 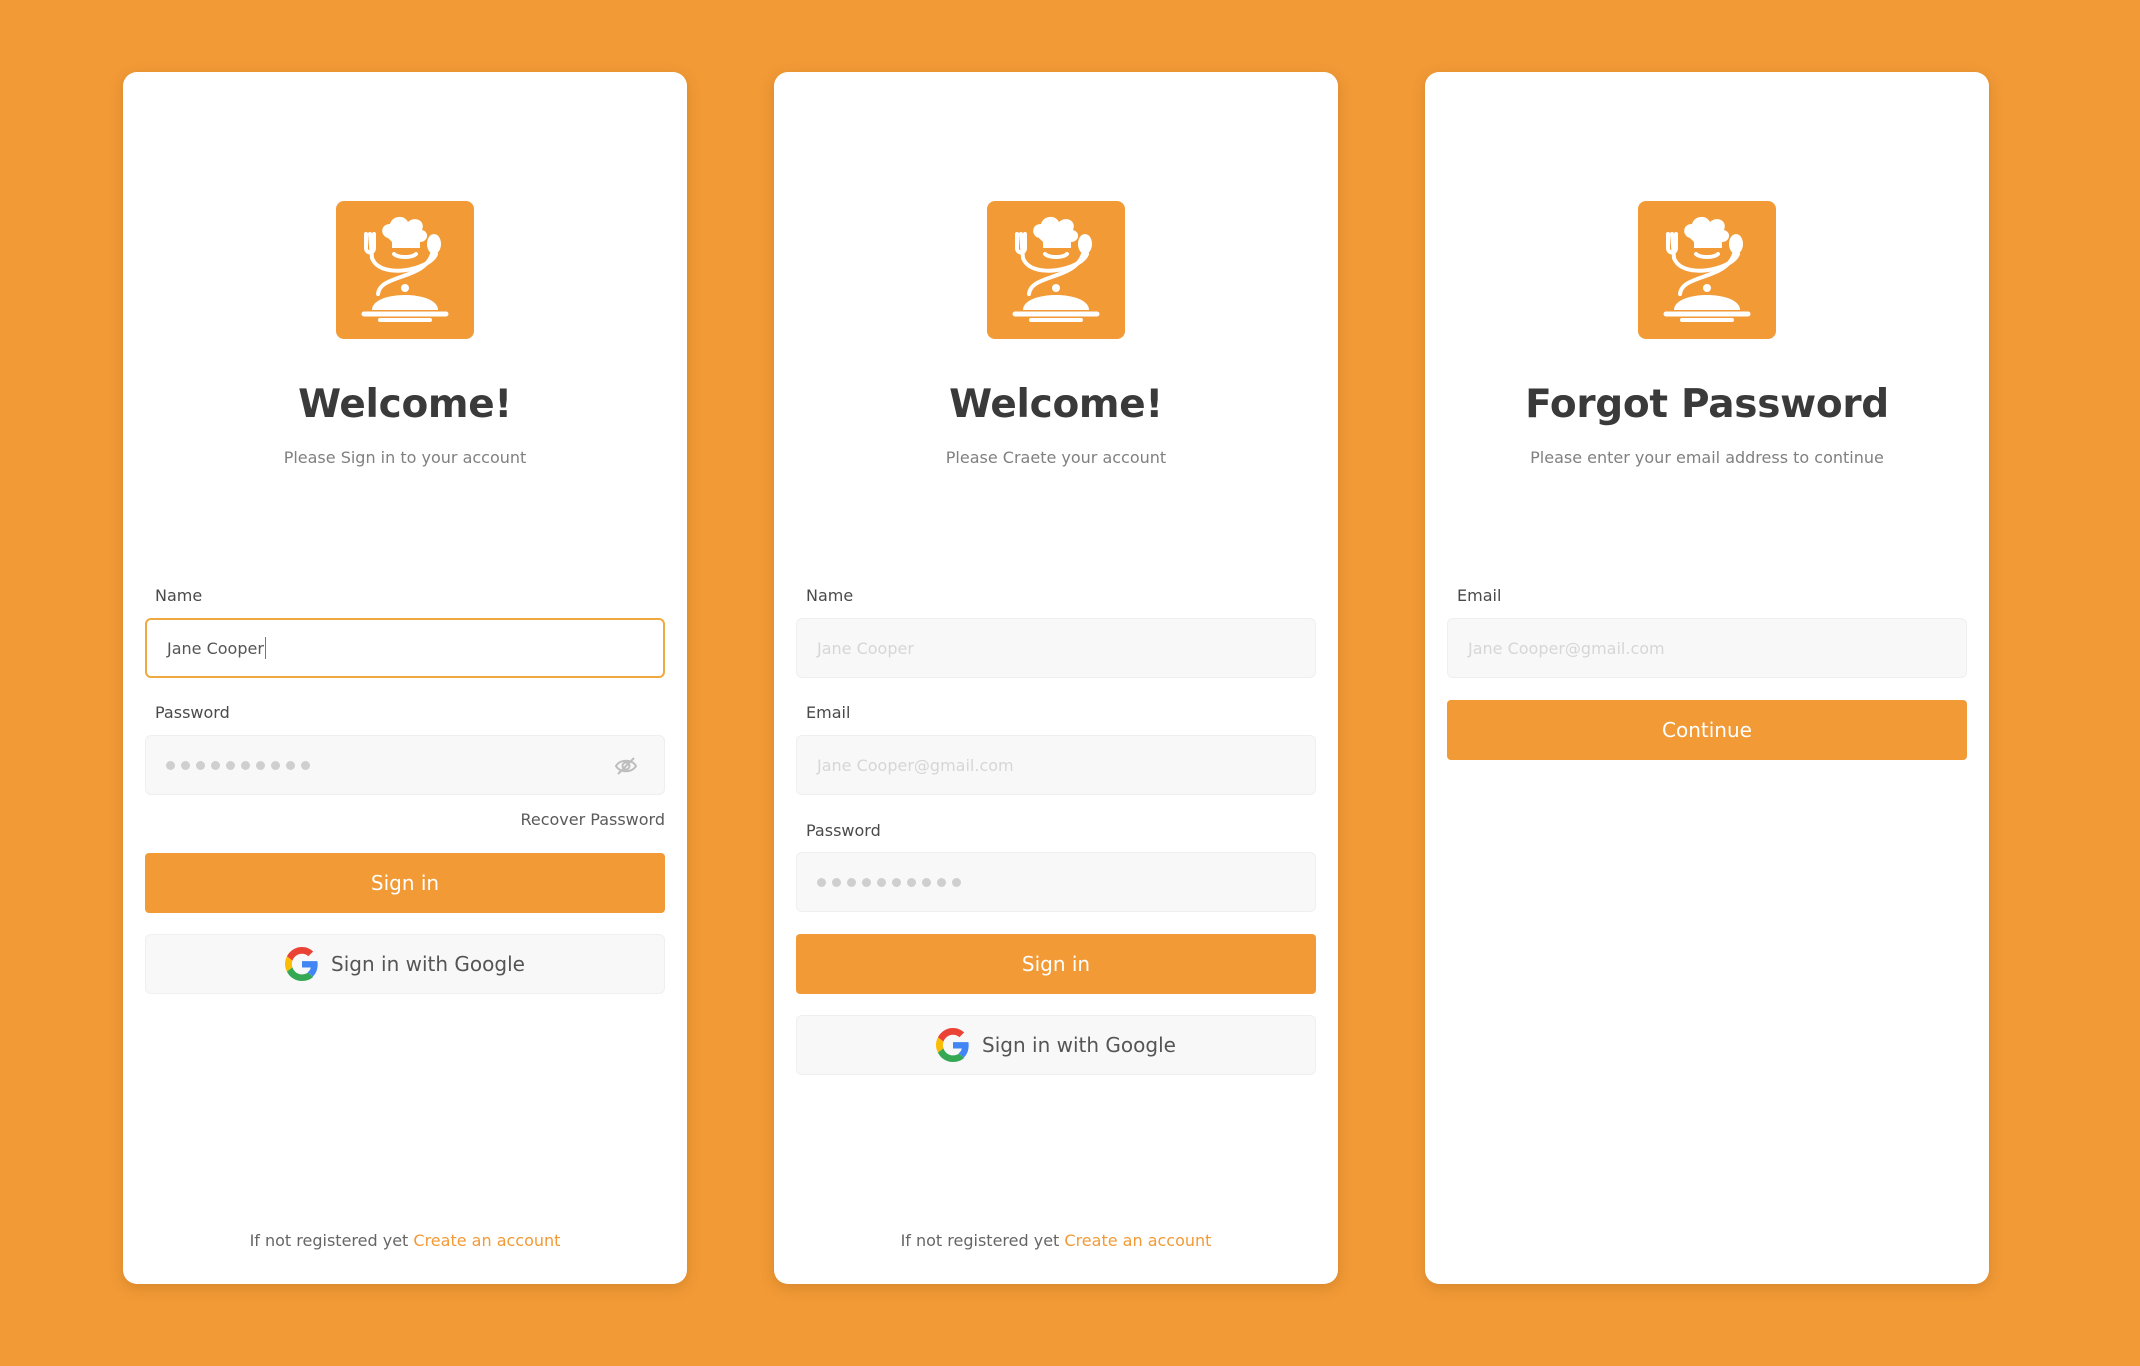 What do you see at coordinates (265, 648) in the screenshot?
I see `text-caret` at bounding box center [265, 648].